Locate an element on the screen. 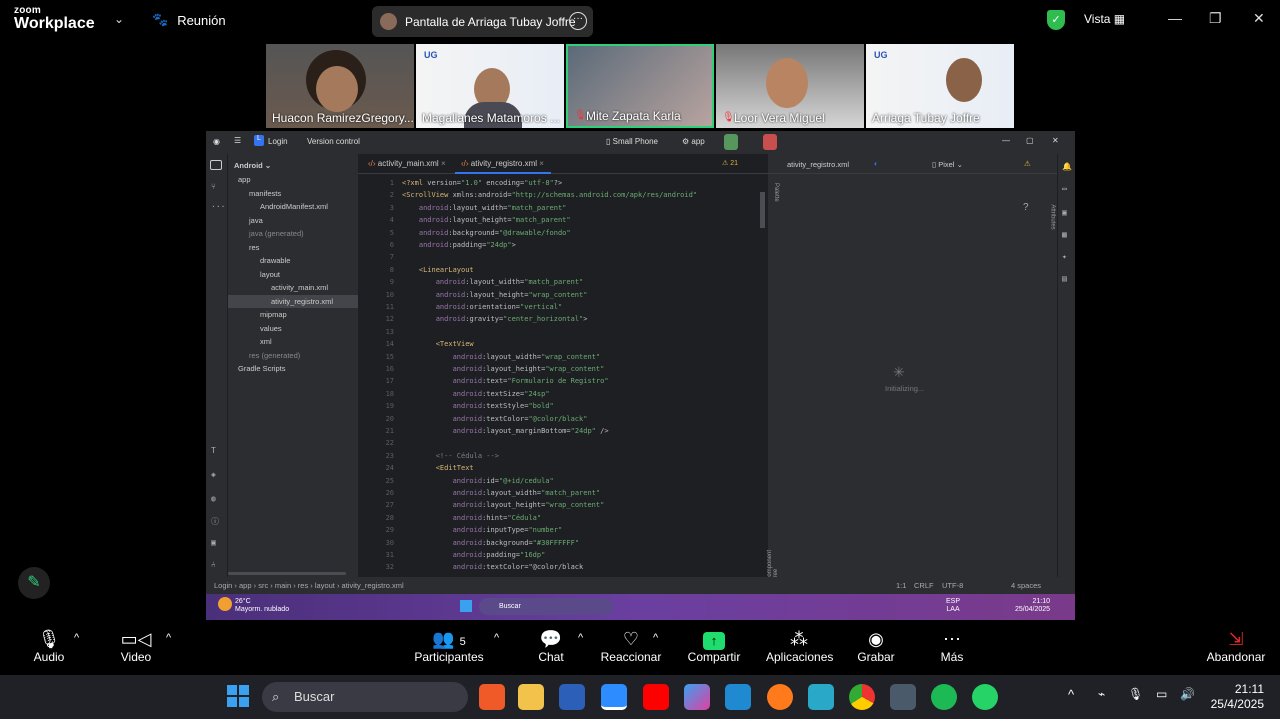 The height and width of the screenshot is (719, 1280). more-button: ⋯ Más is located at coordinates (952, 646).